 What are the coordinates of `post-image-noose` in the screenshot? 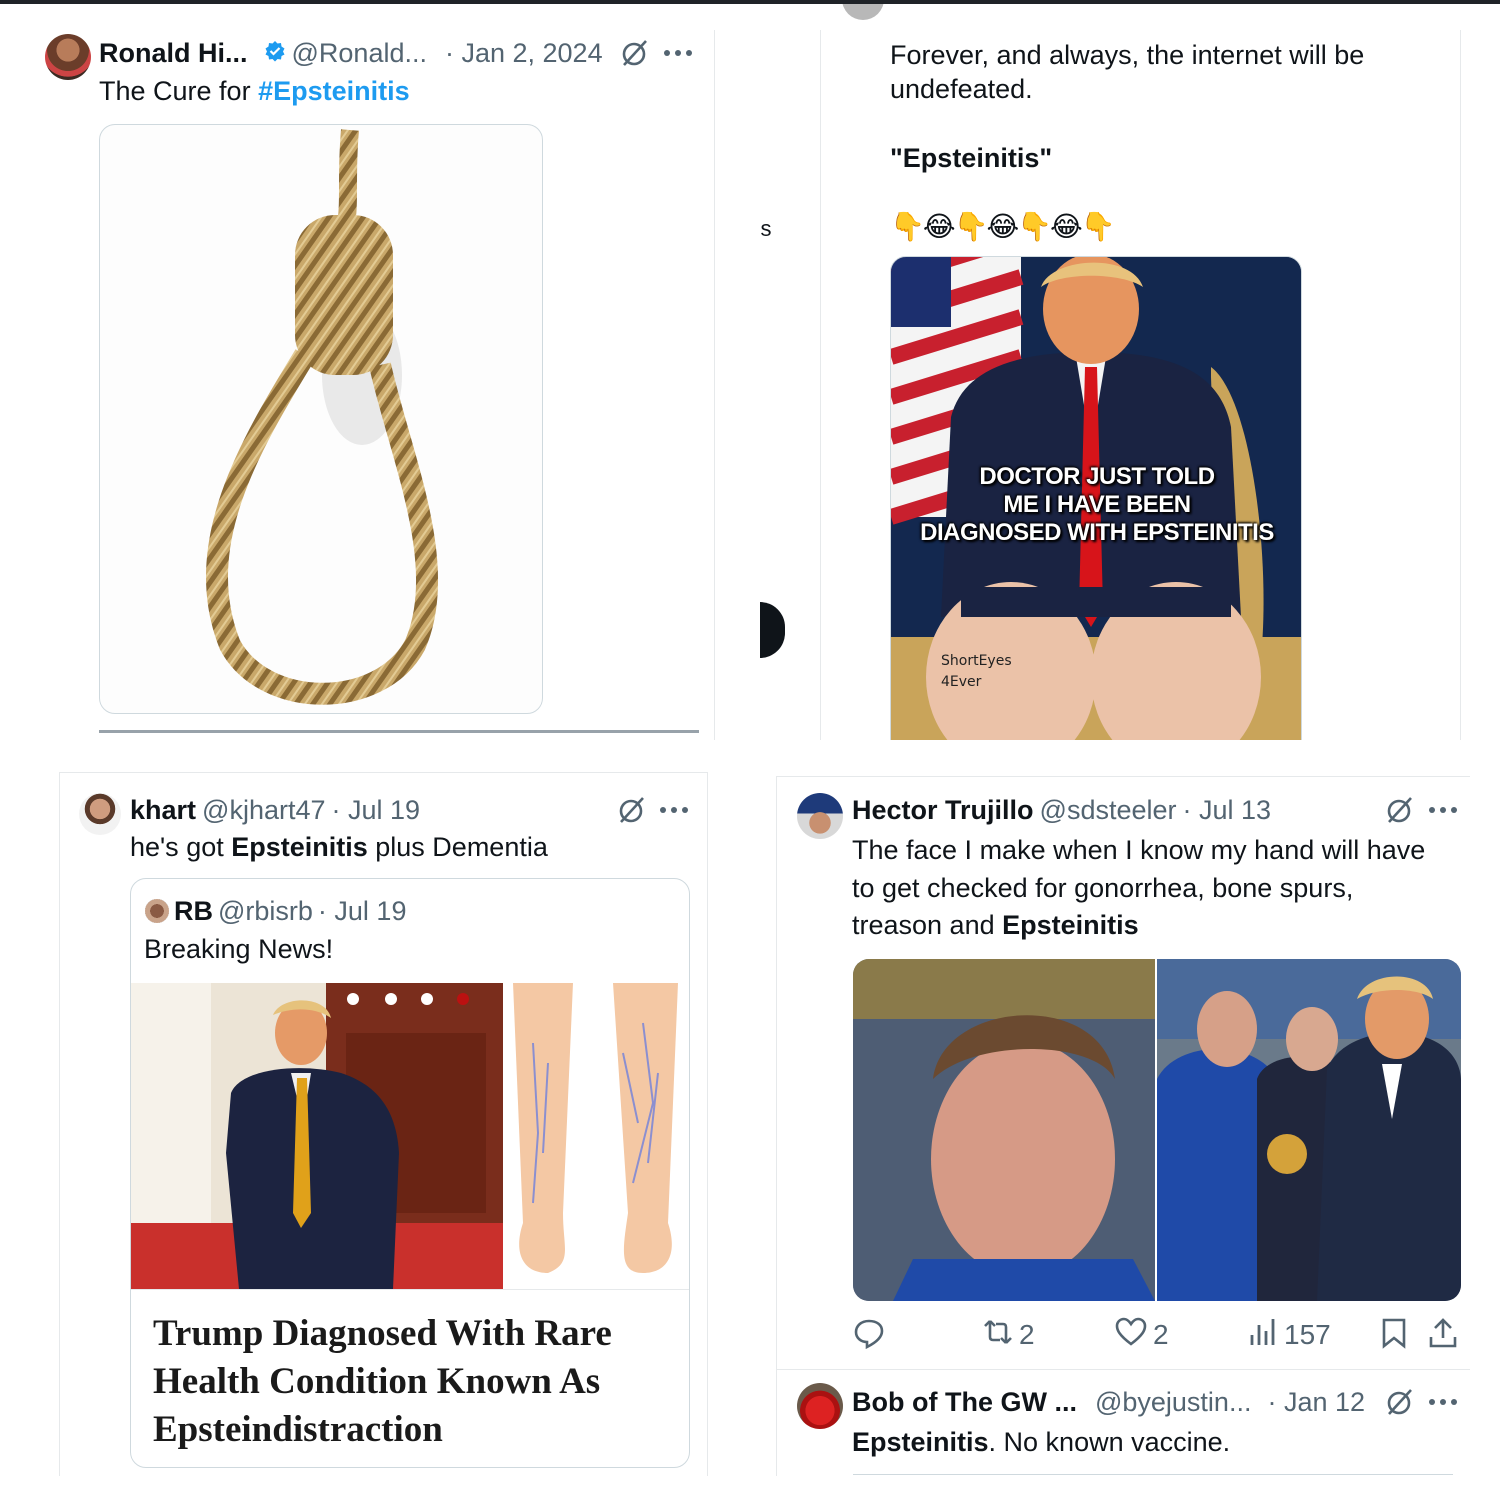 It's located at (321, 419).